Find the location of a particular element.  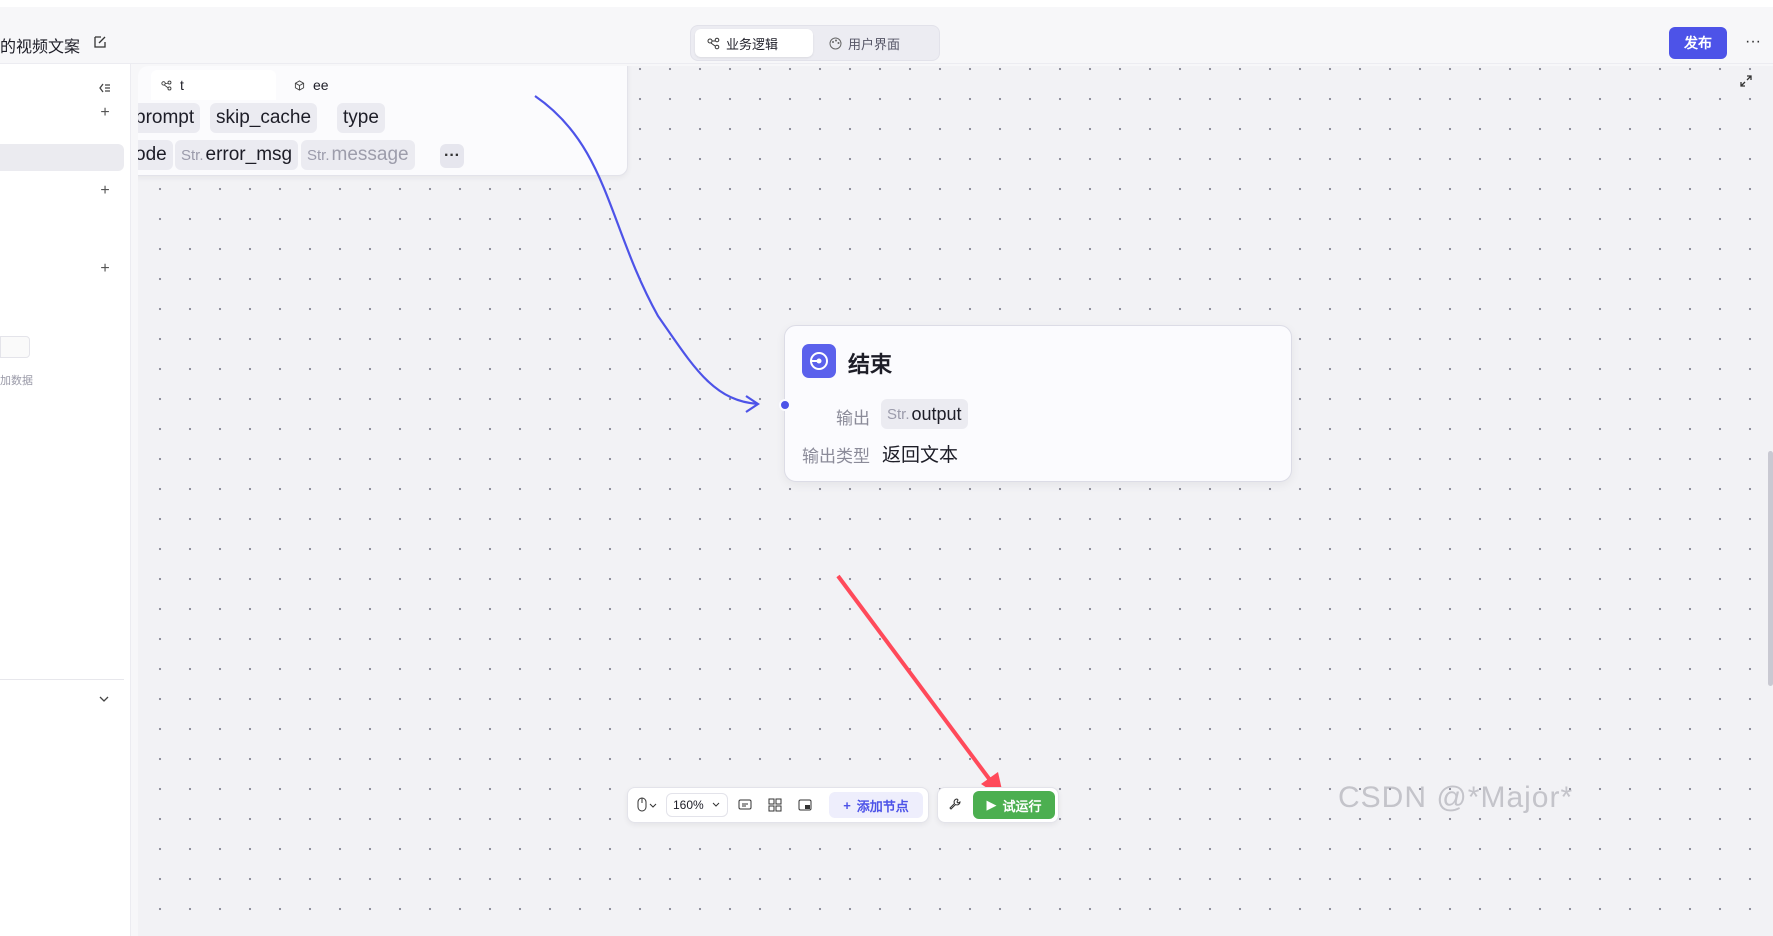

tab-user-interface: 用户界面 is located at coordinates (876, 43).